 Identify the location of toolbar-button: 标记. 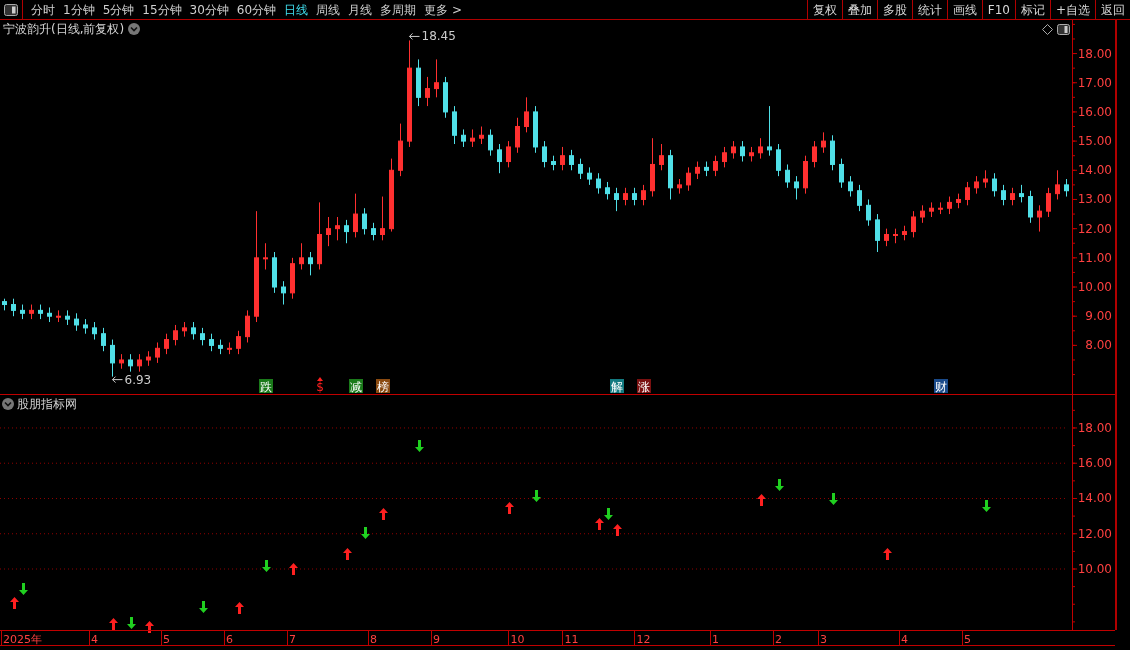
(1032, 9).